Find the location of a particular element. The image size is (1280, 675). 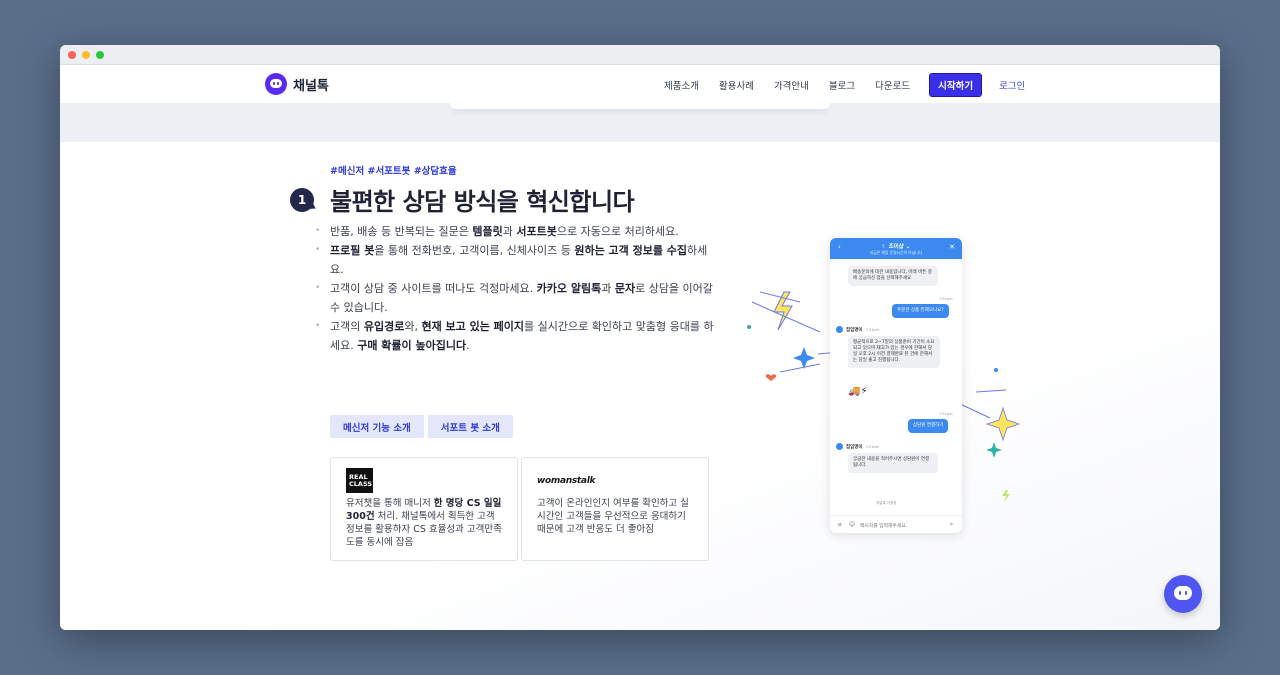

feature-tags: #메신저 #서포트봇 #상담효율 is located at coordinates (393, 171).